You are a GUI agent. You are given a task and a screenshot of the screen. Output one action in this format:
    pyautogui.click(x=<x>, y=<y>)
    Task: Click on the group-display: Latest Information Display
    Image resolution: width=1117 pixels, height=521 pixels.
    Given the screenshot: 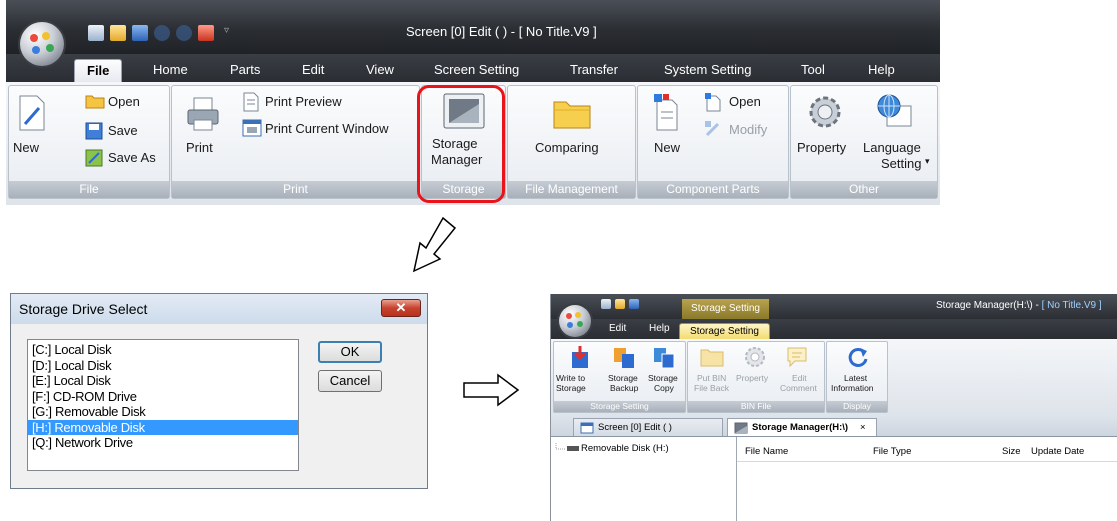 What is the action you would take?
    pyautogui.click(x=857, y=377)
    